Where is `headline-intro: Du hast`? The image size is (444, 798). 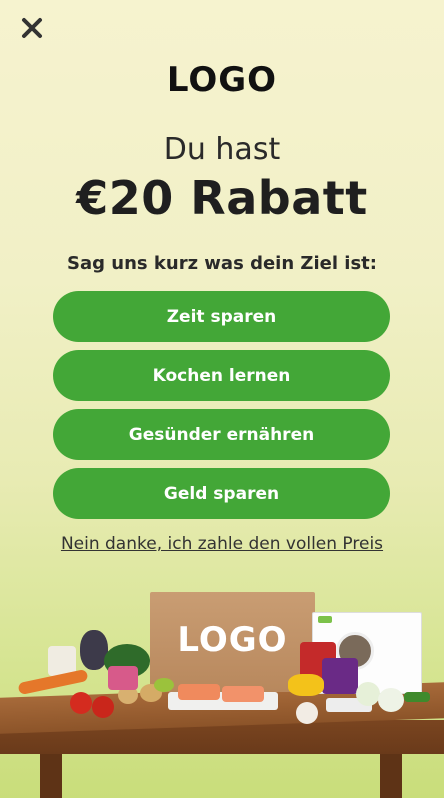 headline-intro: Du hast is located at coordinates (222, 149).